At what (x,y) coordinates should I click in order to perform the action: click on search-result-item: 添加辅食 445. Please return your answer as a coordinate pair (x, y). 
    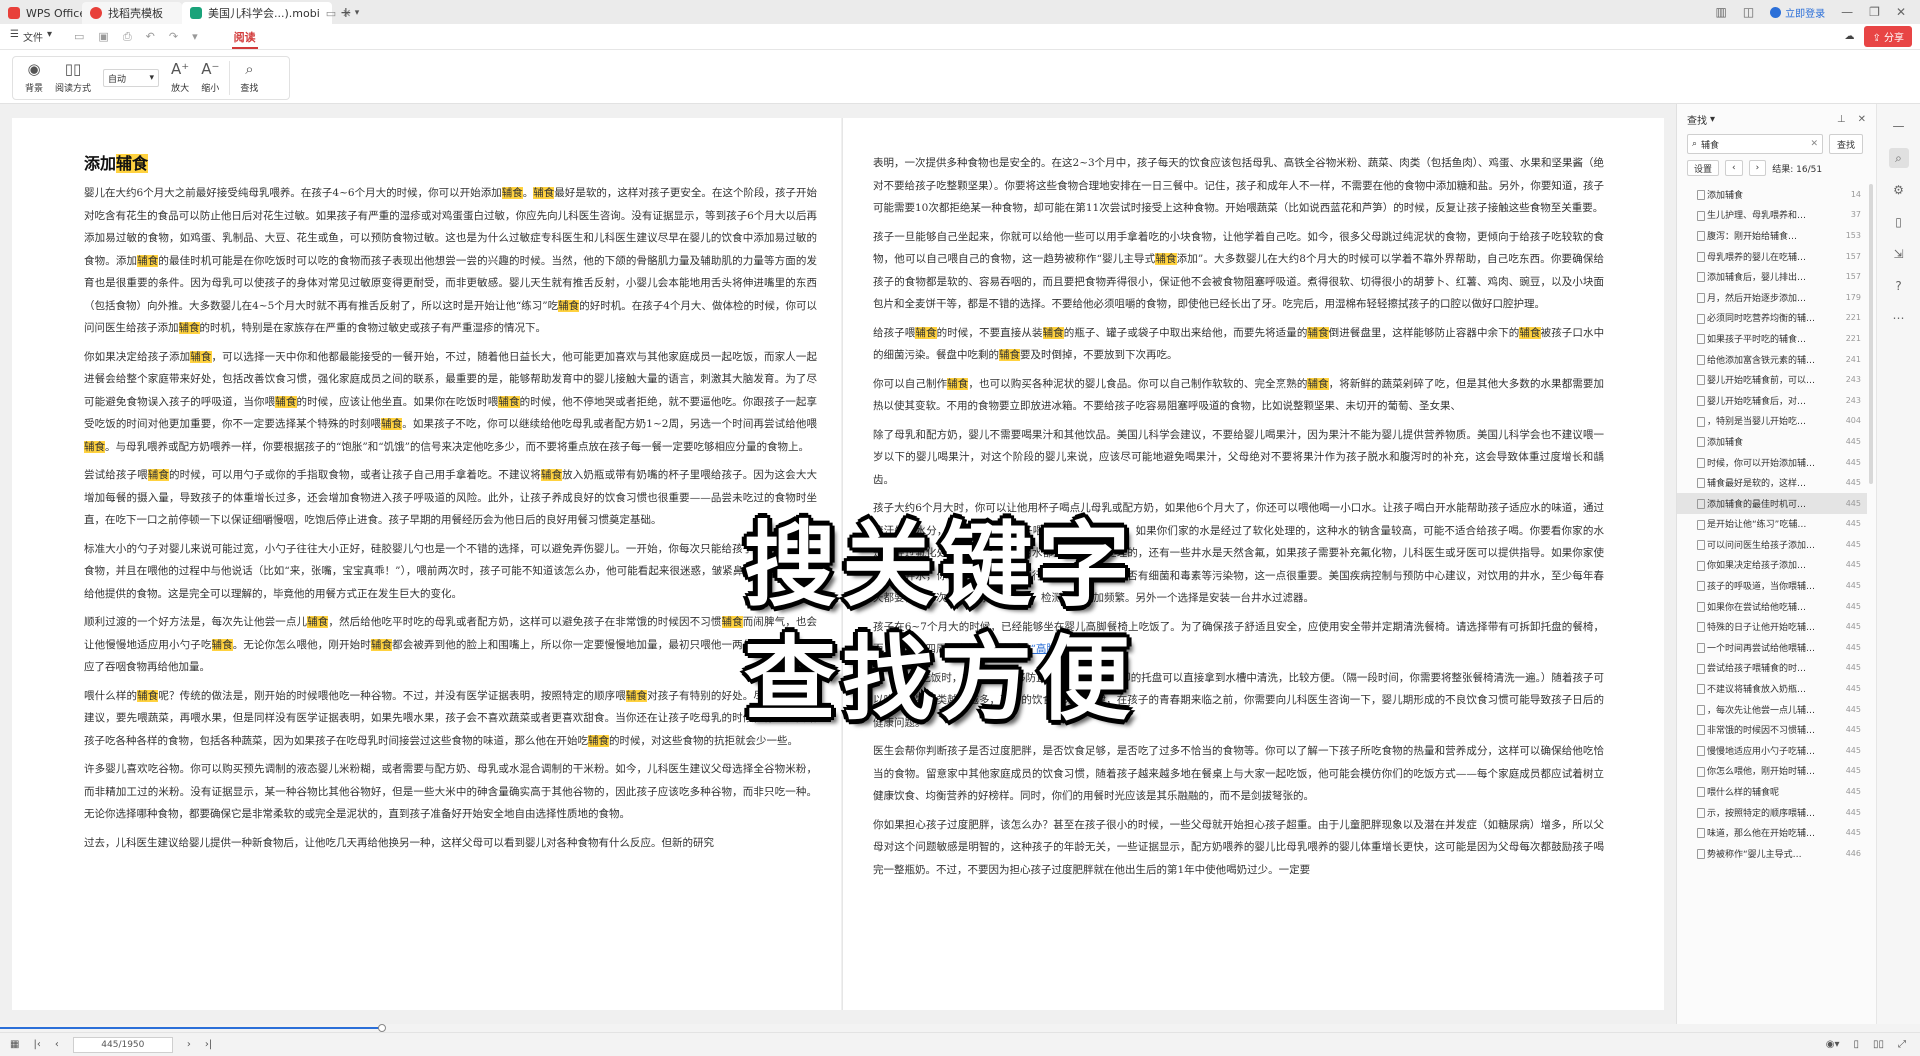
    Looking at the image, I should click on (1772, 441).